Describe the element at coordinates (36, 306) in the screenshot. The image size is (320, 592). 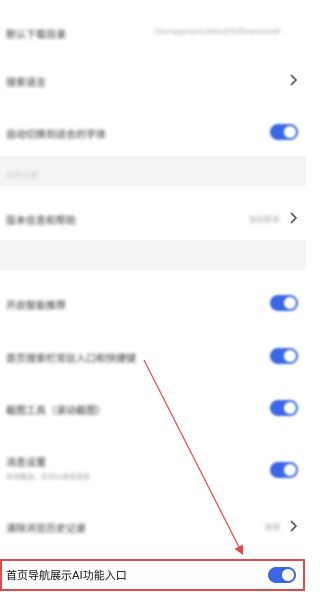
I see `setting-label: 开启智能推荐` at that location.